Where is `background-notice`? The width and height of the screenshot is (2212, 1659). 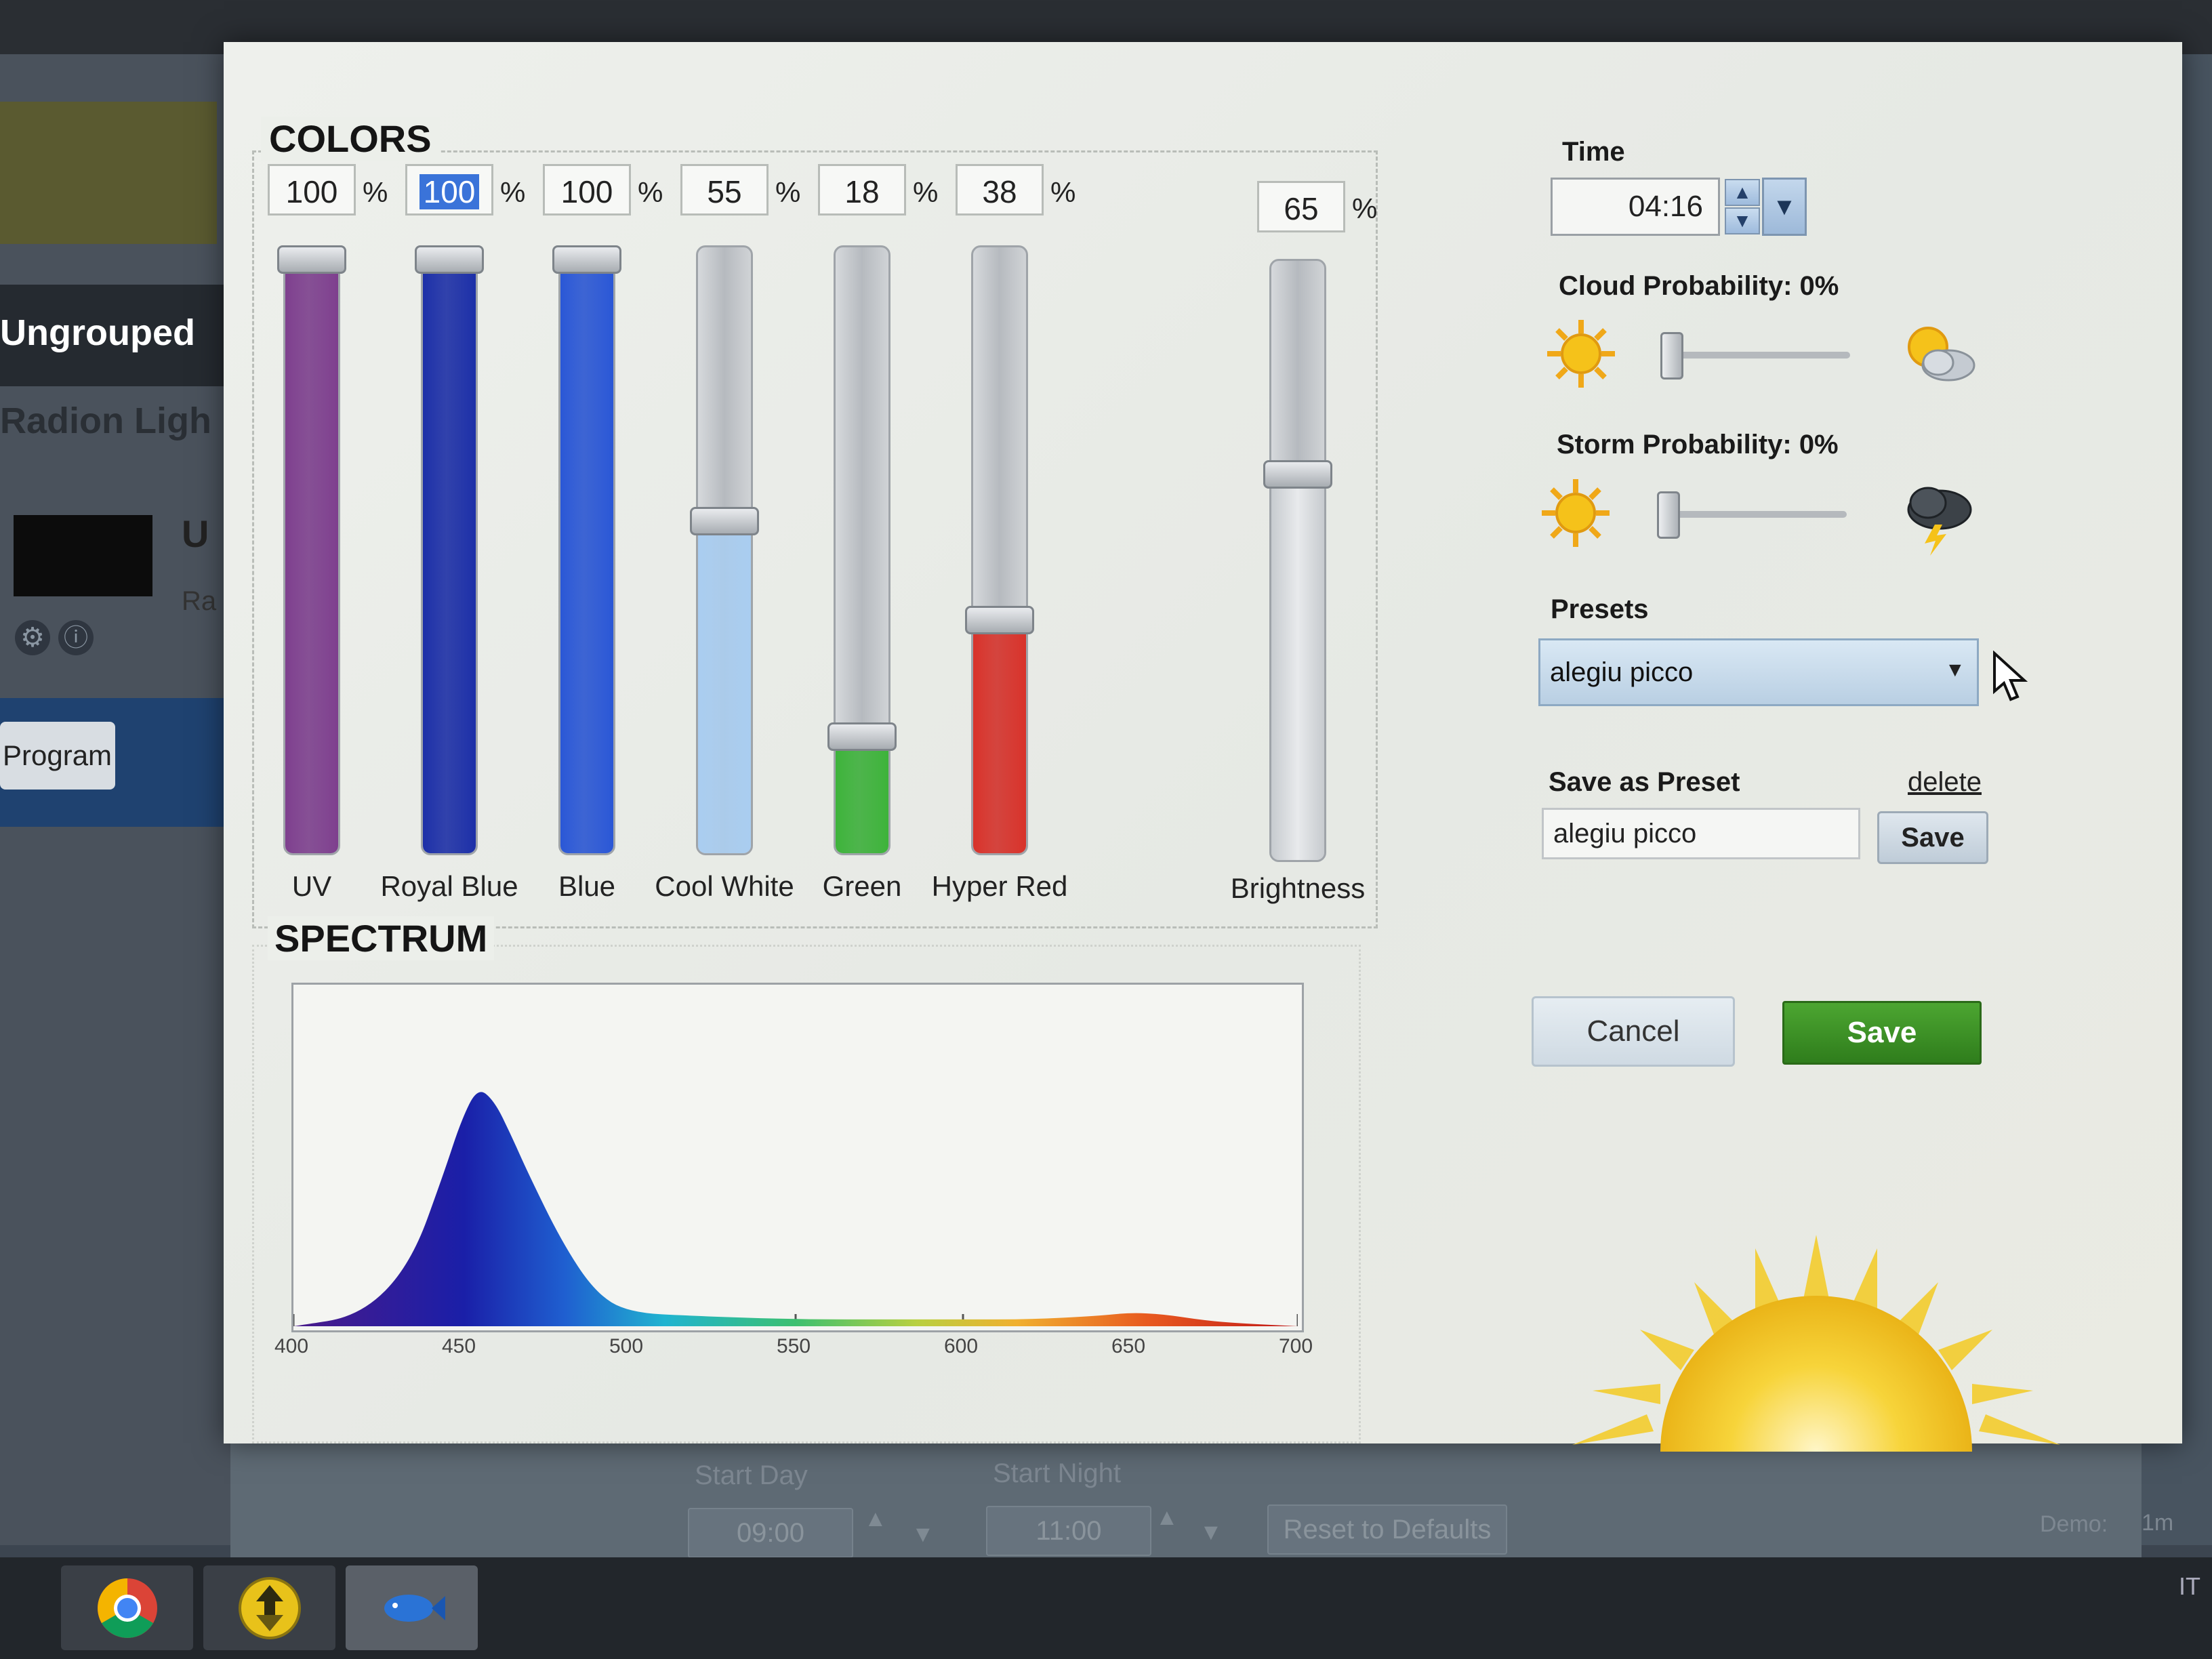 background-notice is located at coordinates (108, 173).